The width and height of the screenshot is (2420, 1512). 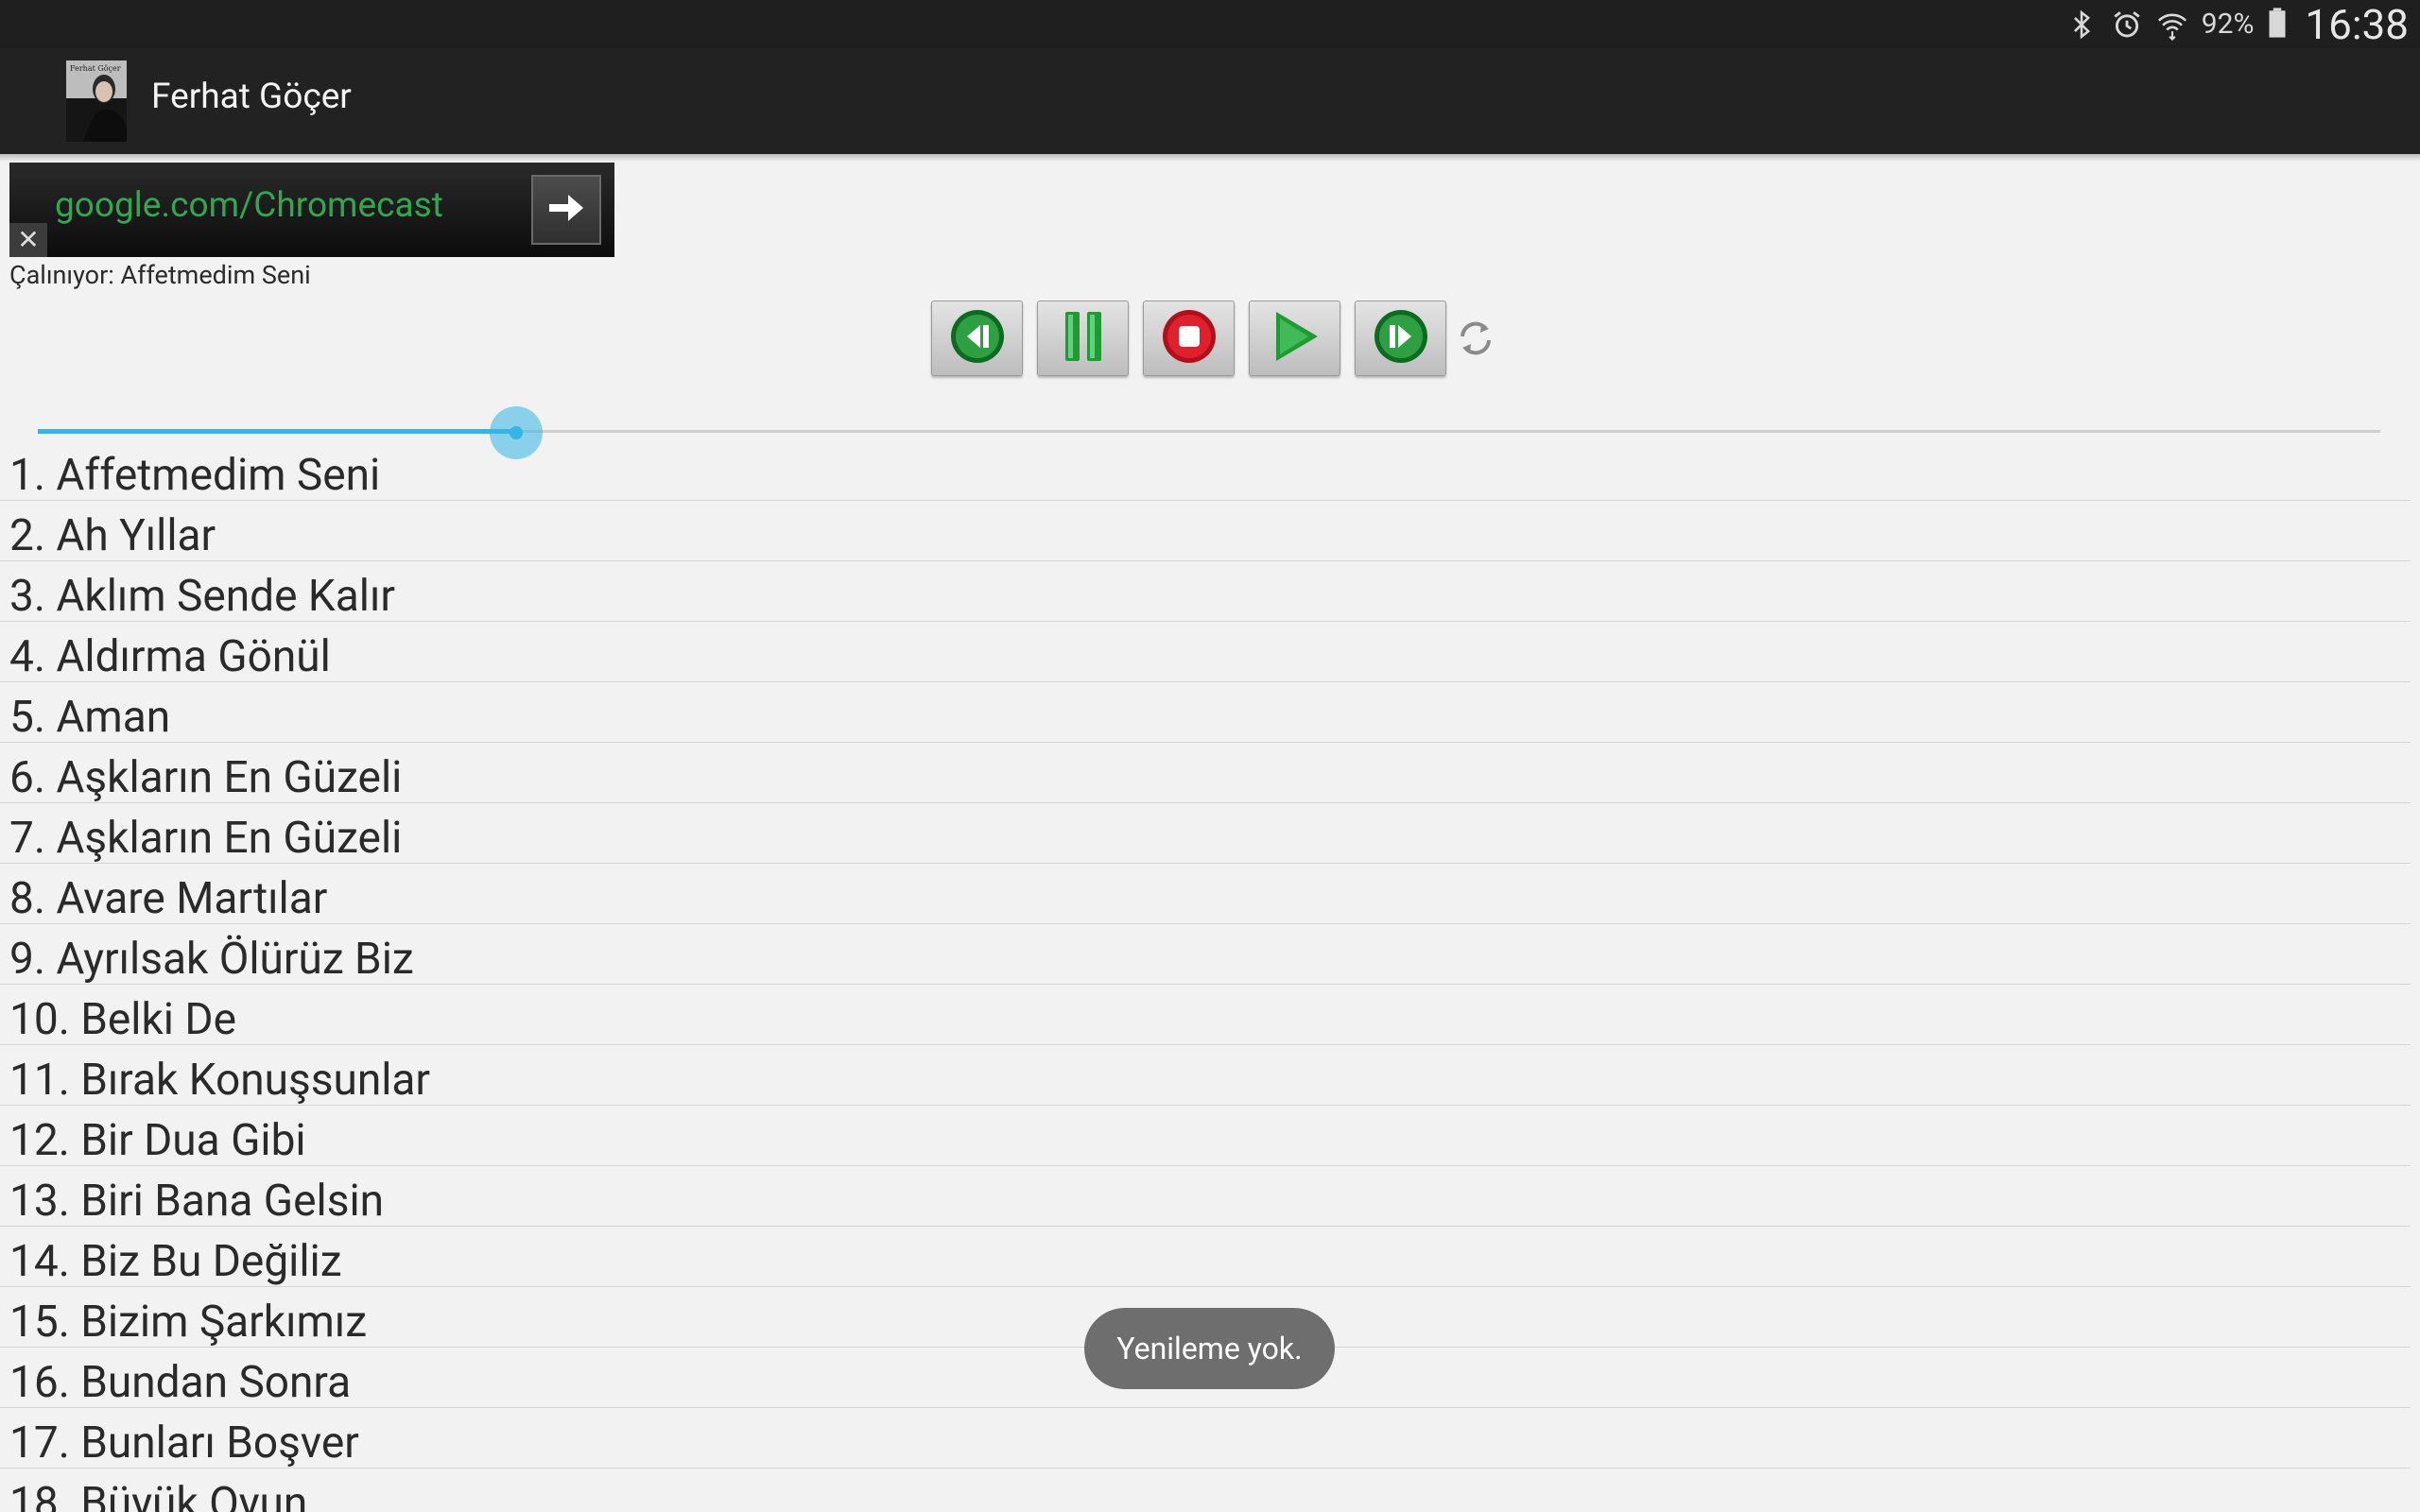 What do you see at coordinates (1205, 1015) in the screenshot?
I see `track-item: 10. Belki De` at bounding box center [1205, 1015].